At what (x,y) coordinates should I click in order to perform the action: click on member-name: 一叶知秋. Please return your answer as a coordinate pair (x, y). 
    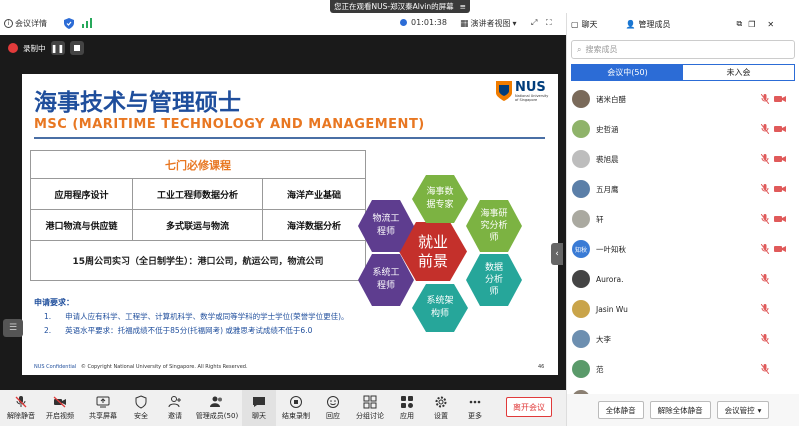
    Looking at the image, I should click on (611, 249).